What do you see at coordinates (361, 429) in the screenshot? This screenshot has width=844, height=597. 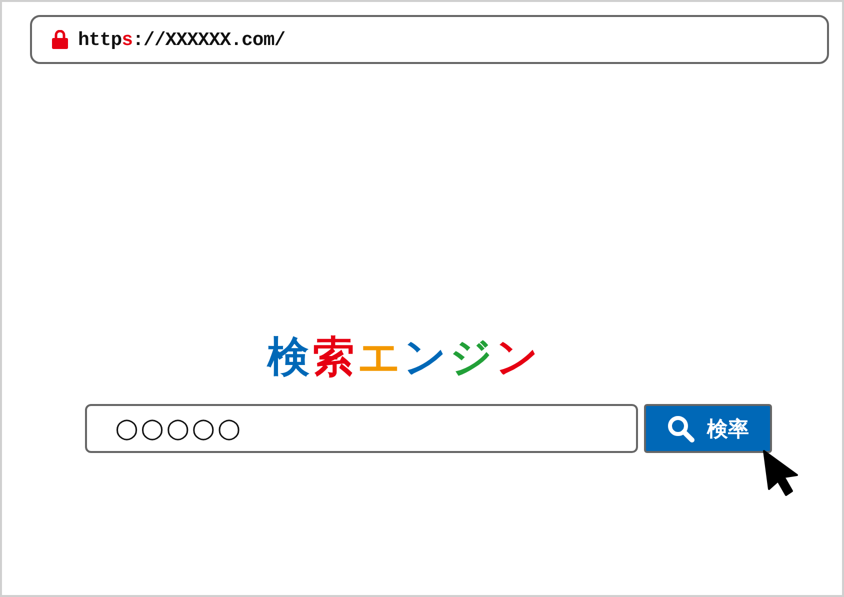 I see `search-field: ○○○○○` at bounding box center [361, 429].